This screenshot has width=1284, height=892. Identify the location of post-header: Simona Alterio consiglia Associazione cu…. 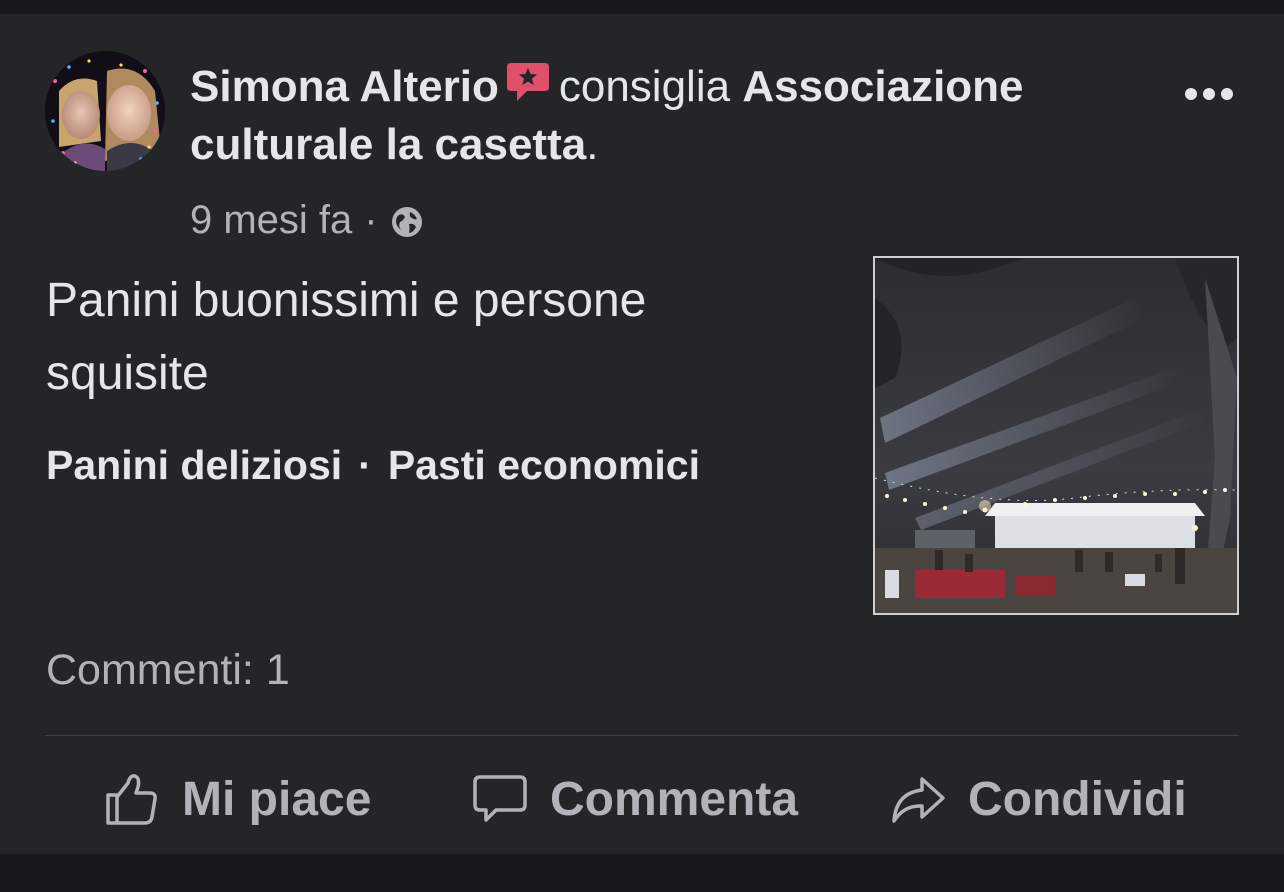
(670, 116).